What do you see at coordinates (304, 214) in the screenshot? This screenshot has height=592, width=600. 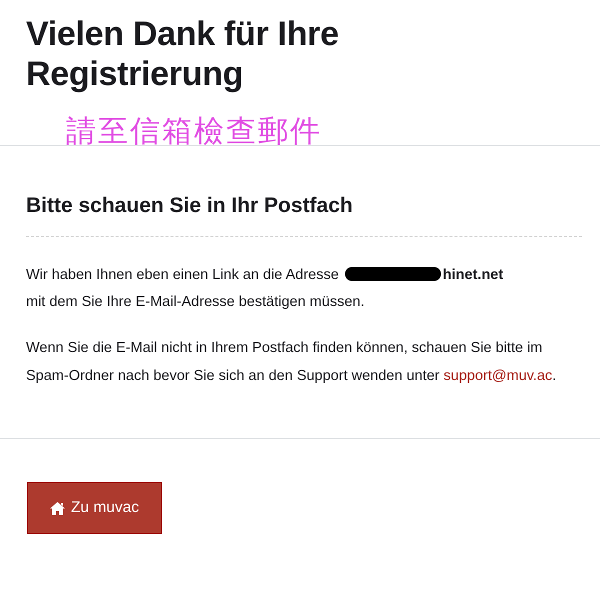 I see `section-heading: Bitte schauen Sie in Ihr Postfach` at bounding box center [304, 214].